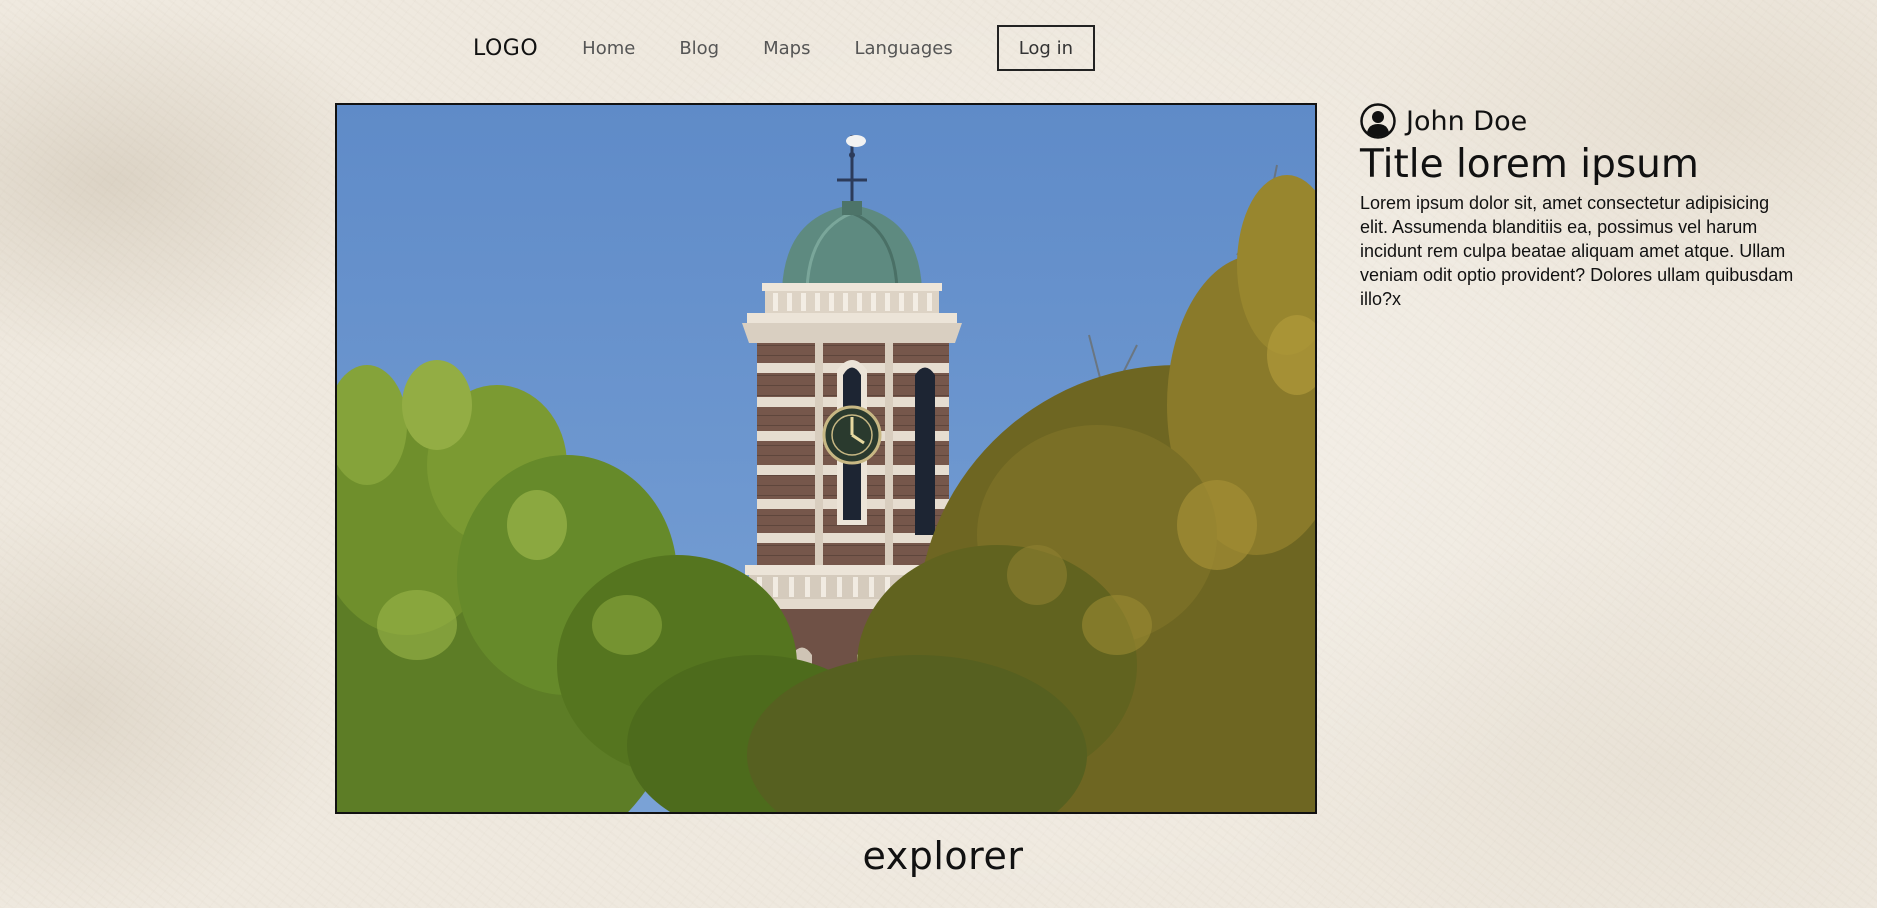 The height and width of the screenshot is (908, 1877). What do you see at coordinates (903, 48) in the screenshot?
I see `nav-link-languages: Languages` at bounding box center [903, 48].